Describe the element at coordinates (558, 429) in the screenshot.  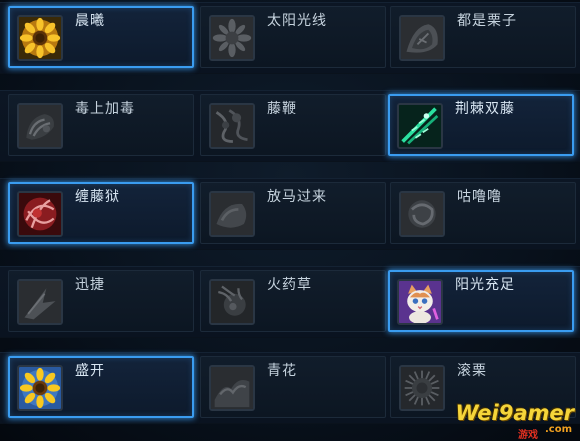
I see `watermark-sub: .com` at that location.